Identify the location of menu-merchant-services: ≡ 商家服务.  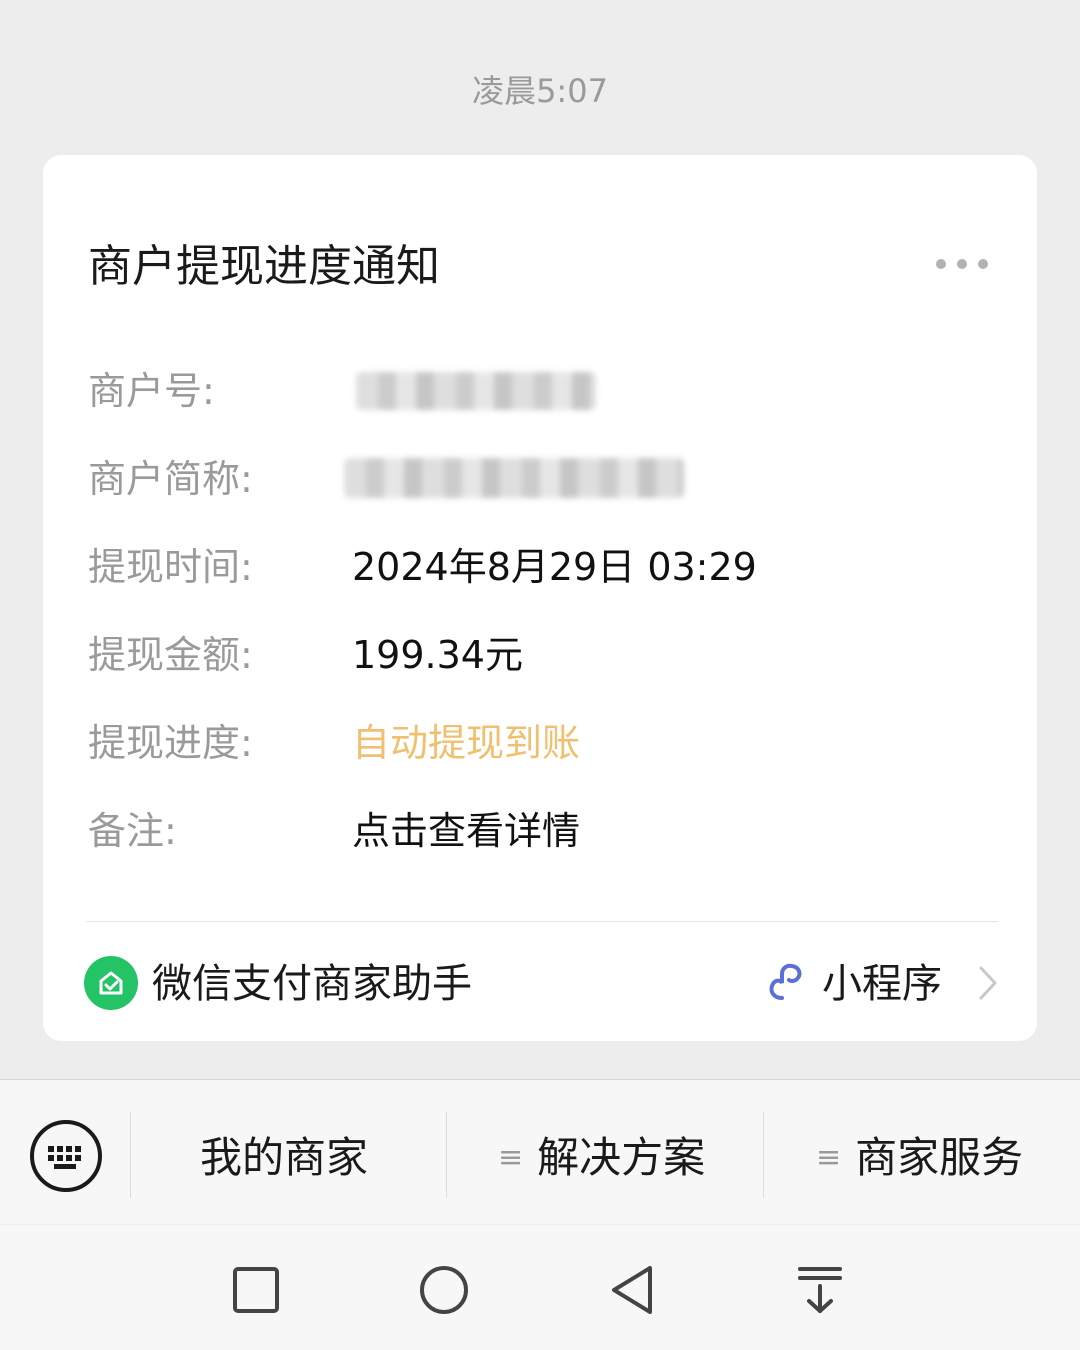
(919, 1158).